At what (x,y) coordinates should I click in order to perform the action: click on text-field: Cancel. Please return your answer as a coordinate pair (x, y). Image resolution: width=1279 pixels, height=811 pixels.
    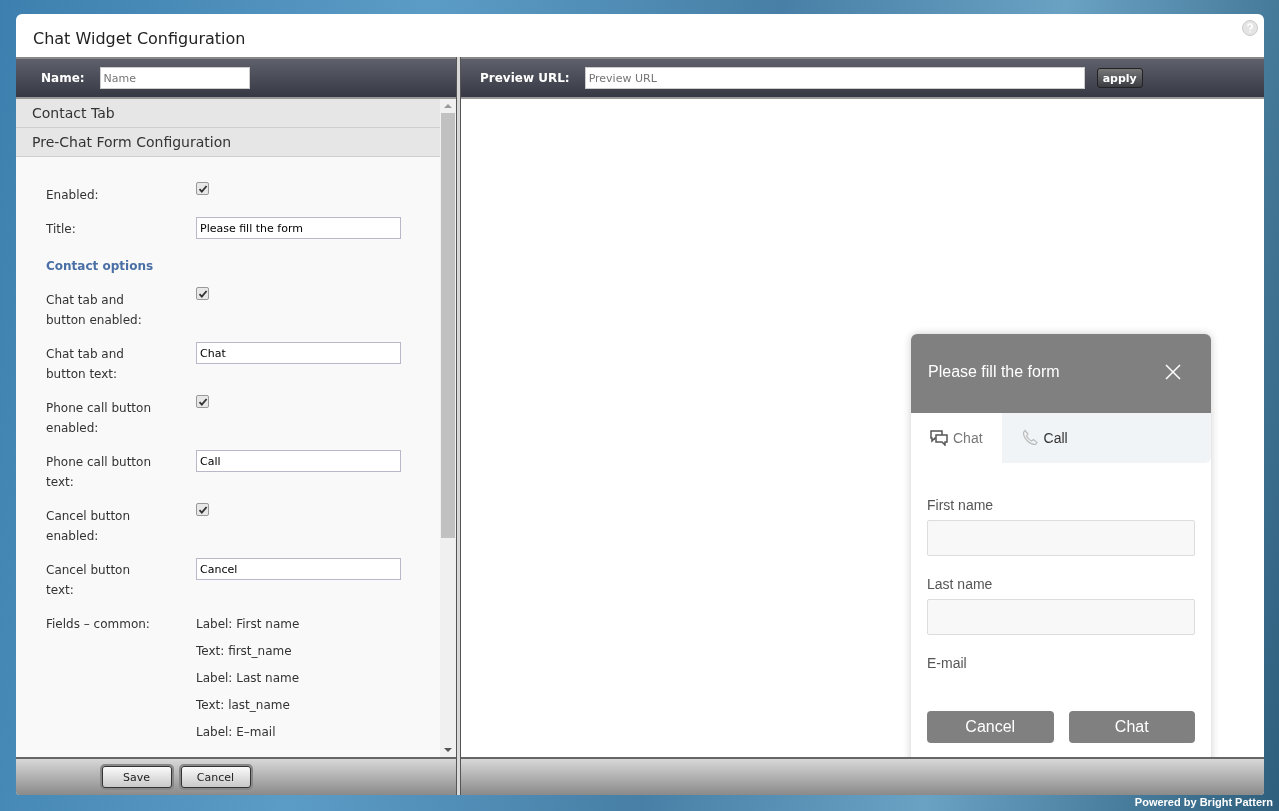
    Looking at the image, I should click on (298, 569).